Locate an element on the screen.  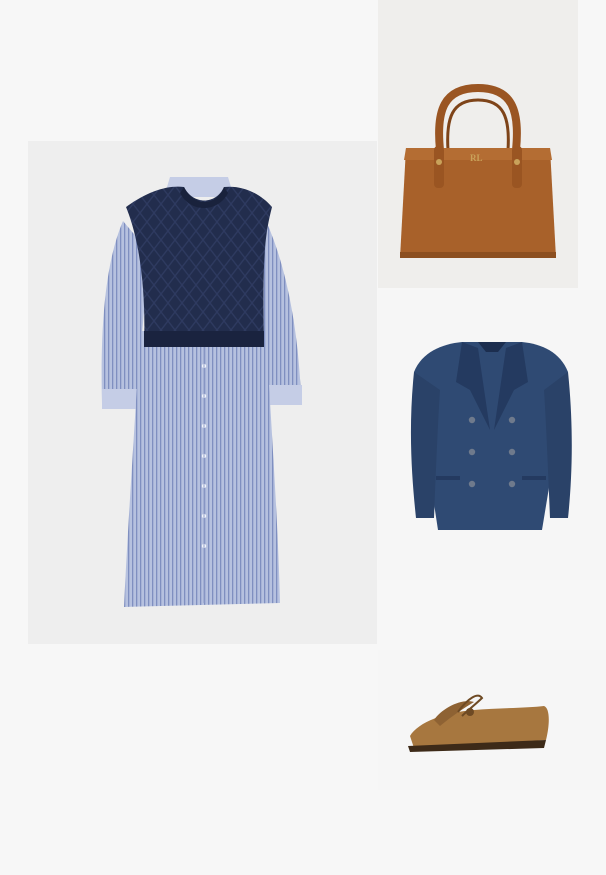
product-jacket-tile is located at coordinates (492, 435).